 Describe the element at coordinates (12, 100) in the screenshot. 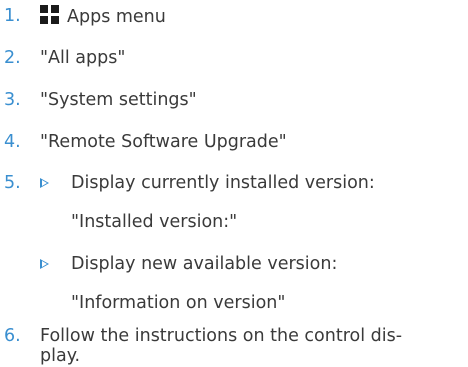

I see `step-number: 3.` at that location.